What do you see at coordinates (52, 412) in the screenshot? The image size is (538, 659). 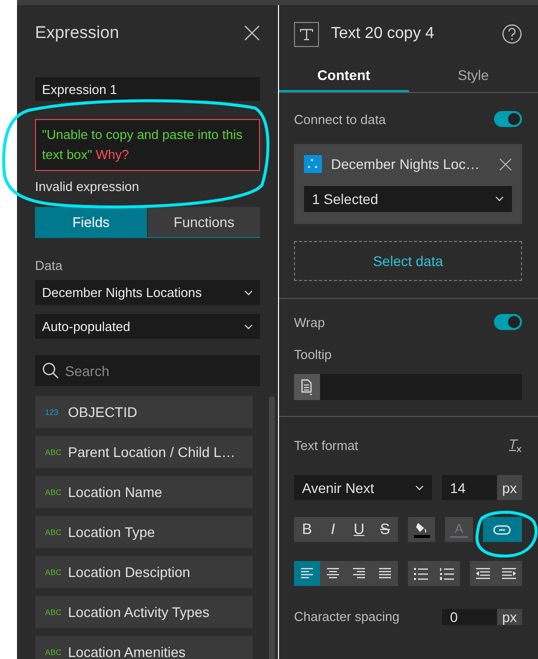 I see `field-type-label: 123` at bounding box center [52, 412].